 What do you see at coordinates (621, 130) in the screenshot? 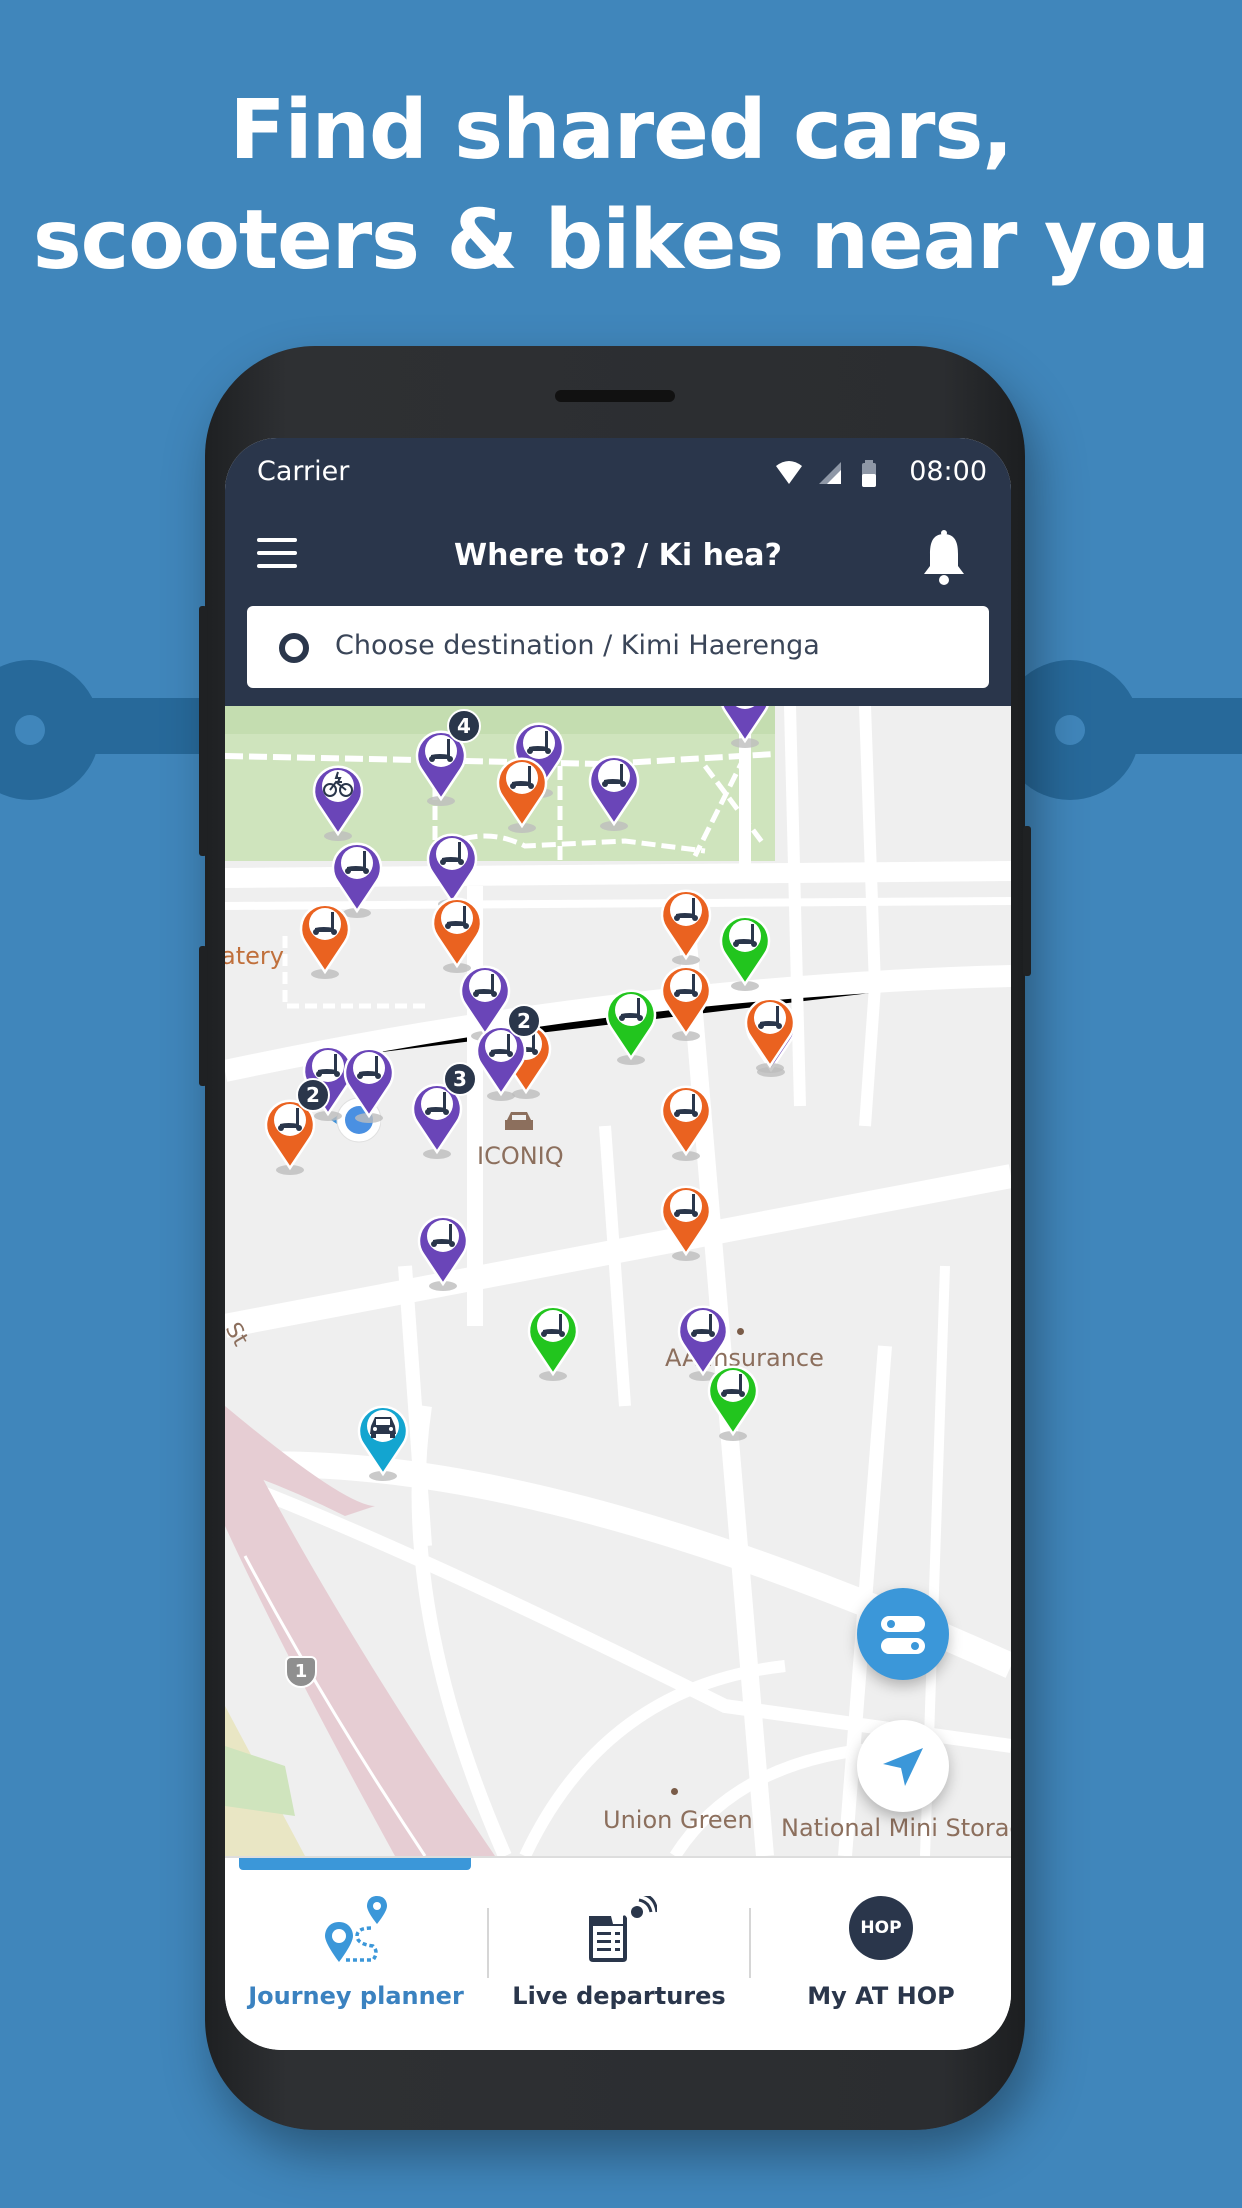
I see `headline-line-1: Find shared cars,` at bounding box center [621, 130].